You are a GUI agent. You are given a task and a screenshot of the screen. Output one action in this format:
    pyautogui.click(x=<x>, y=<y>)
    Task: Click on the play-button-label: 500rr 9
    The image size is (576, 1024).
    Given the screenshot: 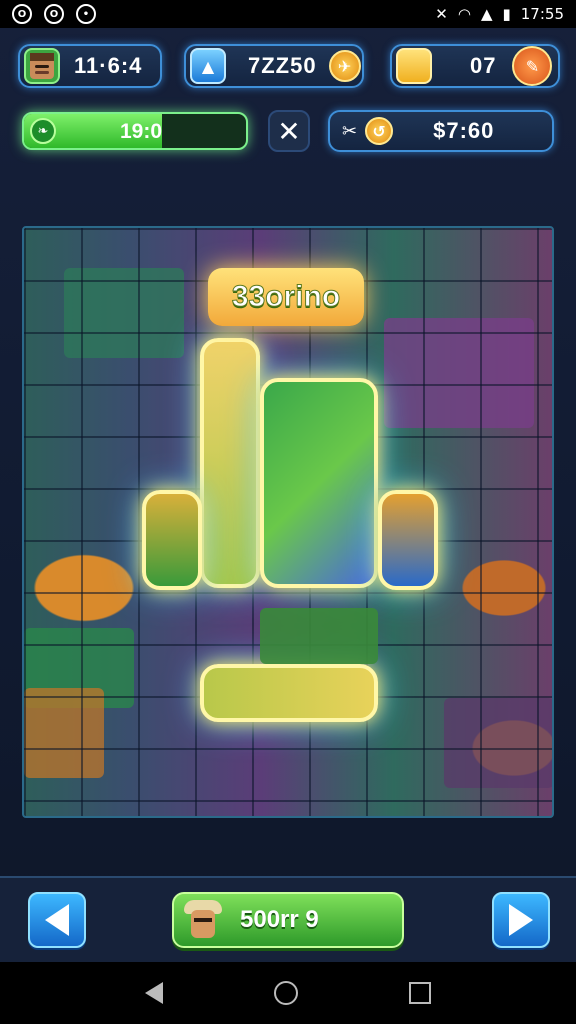 What is the action you would take?
    pyautogui.click(x=279, y=919)
    